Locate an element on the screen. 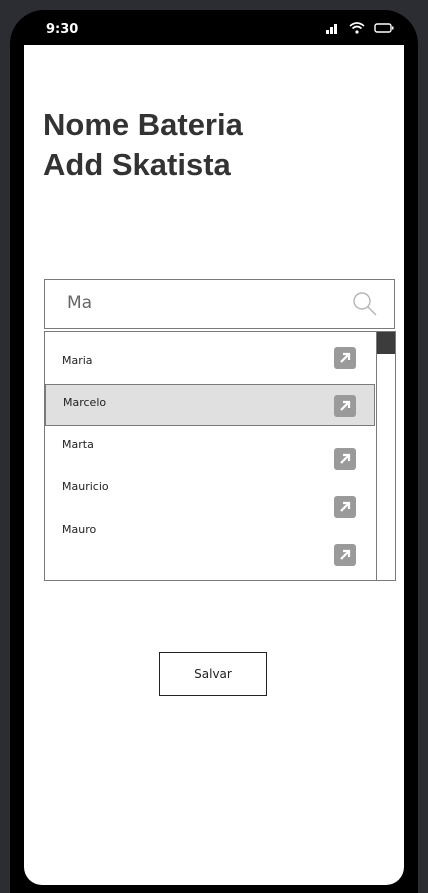 The width and height of the screenshot is (428, 893). title-line-team: Nome Bateria is located at coordinates (143, 124).